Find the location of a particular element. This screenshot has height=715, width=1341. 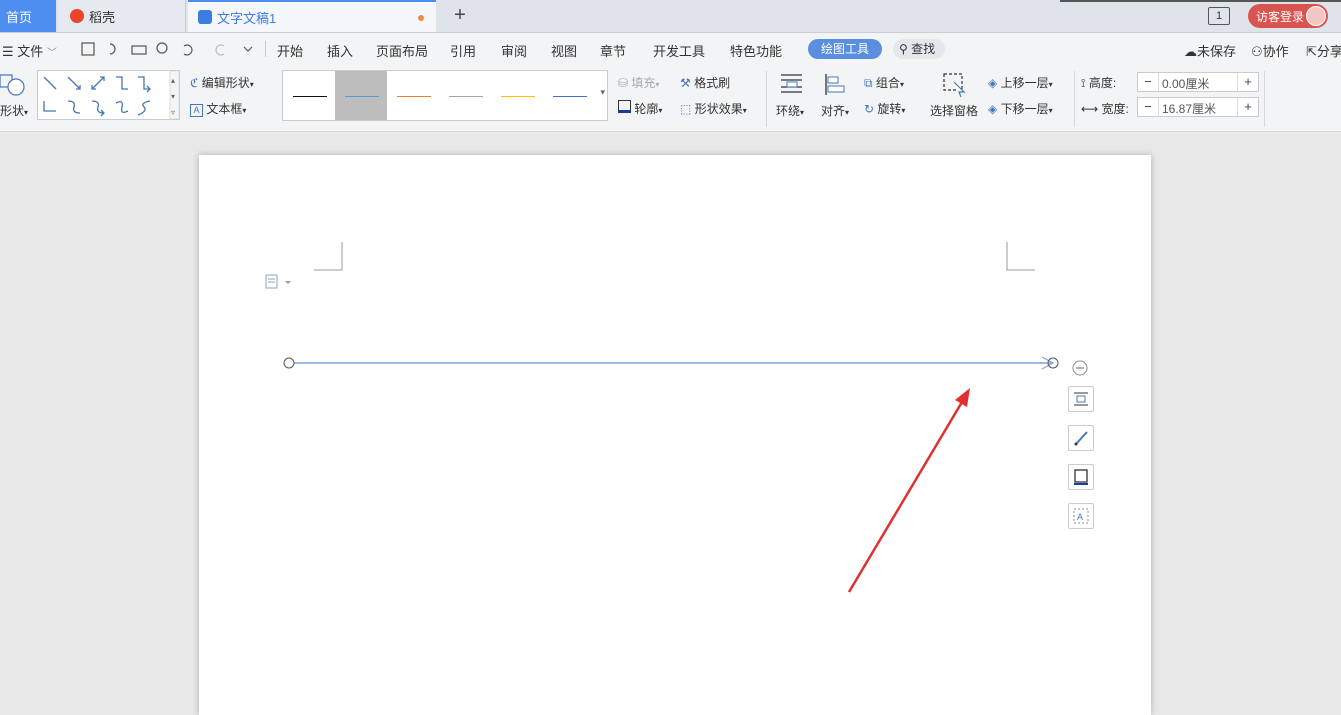

corner-mark-top-right is located at coordinates (1020, 256).